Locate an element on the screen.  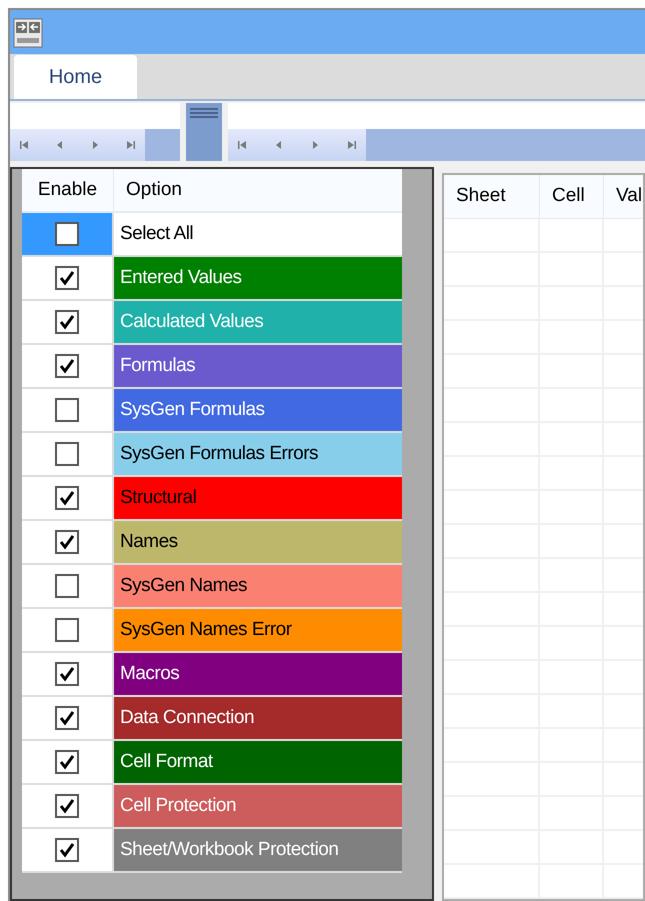
option-cell: Formulas is located at coordinates (258, 366).